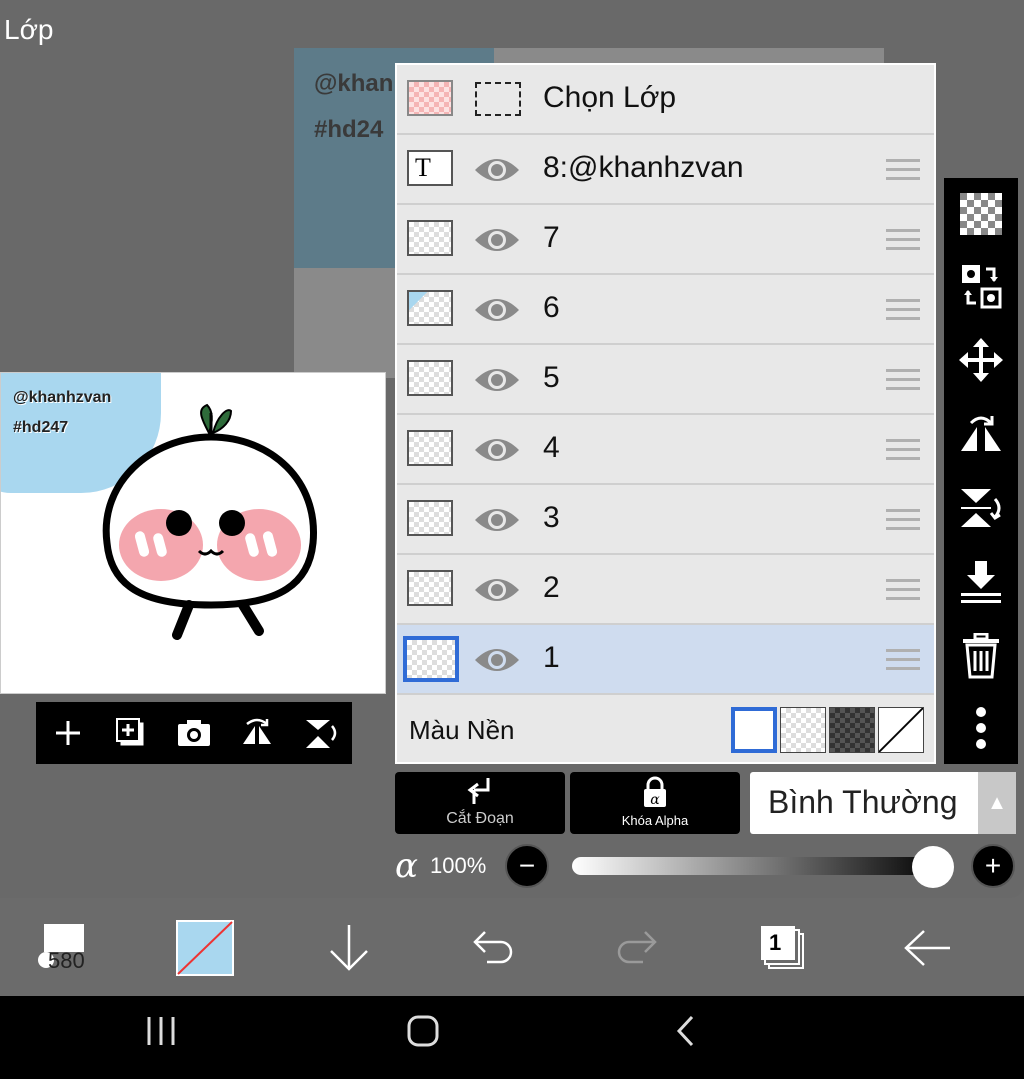 The image size is (1024, 1079). Describe the element at coordinates (927, 948) in the screenshot. I see `back-arrow-icon` at that location.